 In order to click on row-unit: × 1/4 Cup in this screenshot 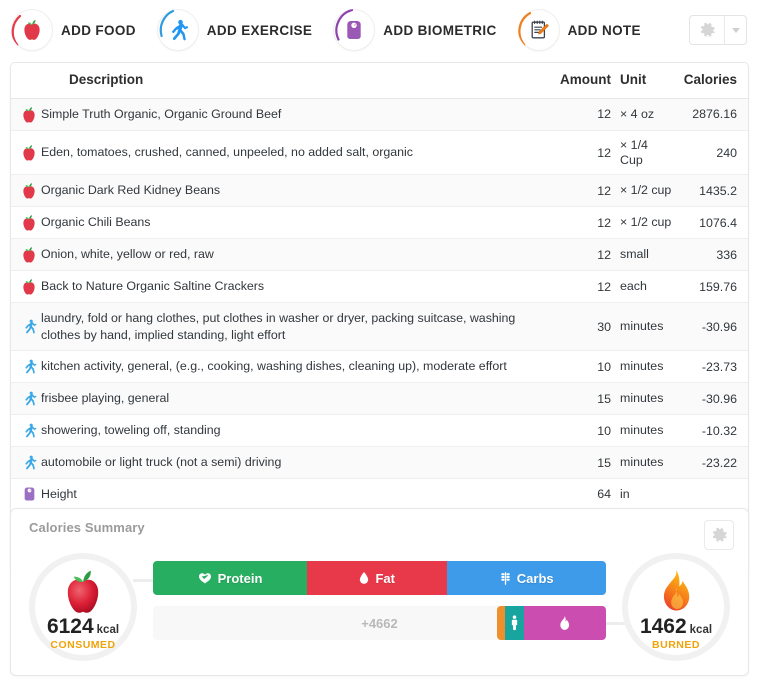, I will do `click(647, 153)`.